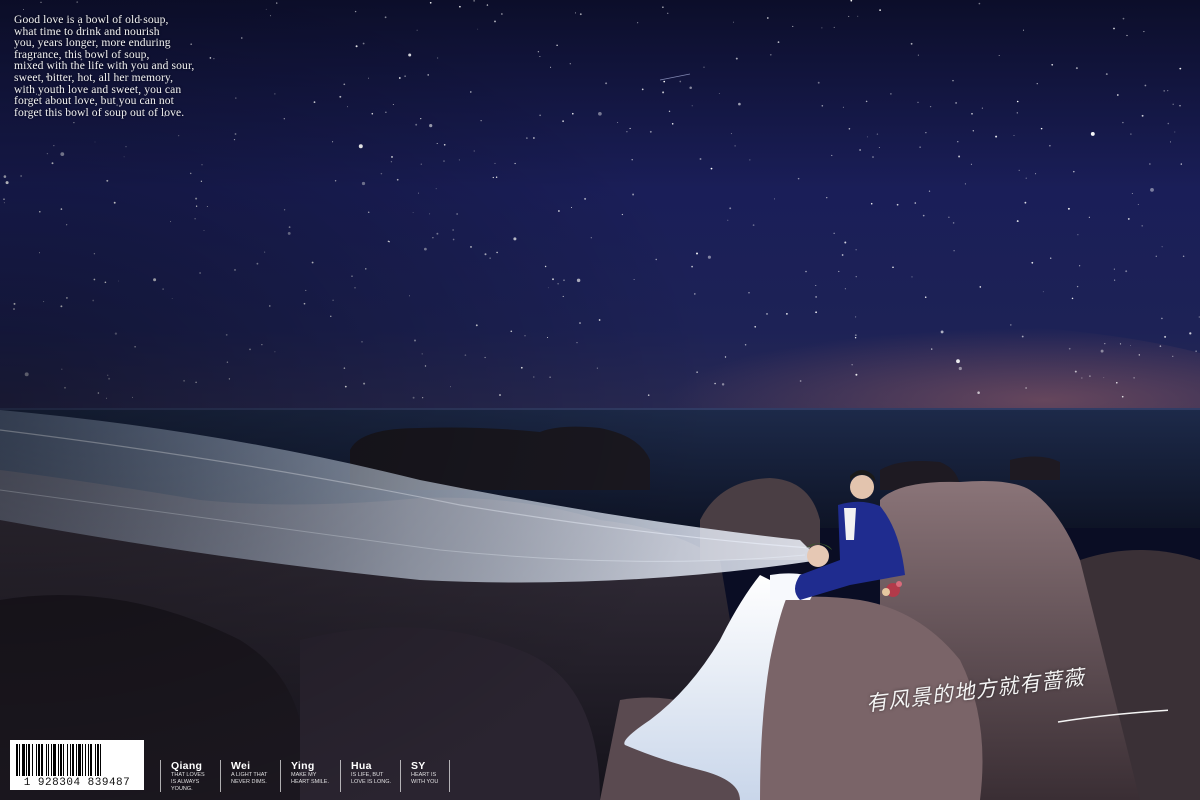  I want to click on barcode-bars, so click(58, 760).